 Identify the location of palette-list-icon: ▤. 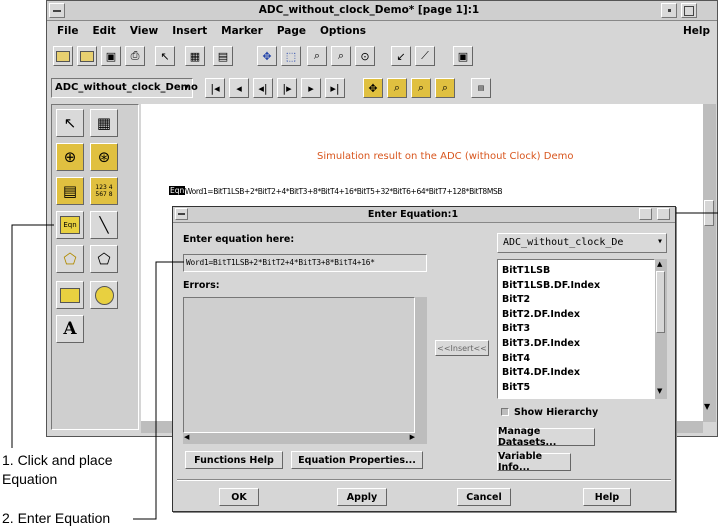
(70, 191).